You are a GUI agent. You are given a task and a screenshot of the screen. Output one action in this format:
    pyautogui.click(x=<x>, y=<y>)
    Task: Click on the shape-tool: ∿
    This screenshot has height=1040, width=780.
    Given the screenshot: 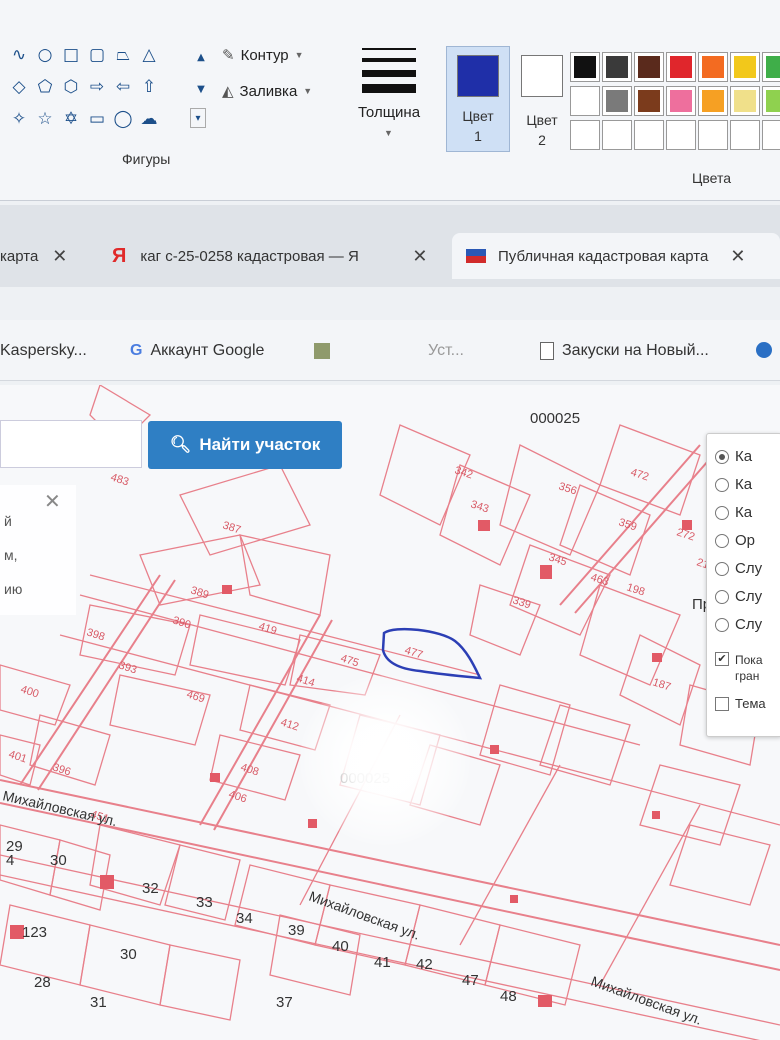 What is the action you would take?
    pyautogui.click(x=19, y=55)
    